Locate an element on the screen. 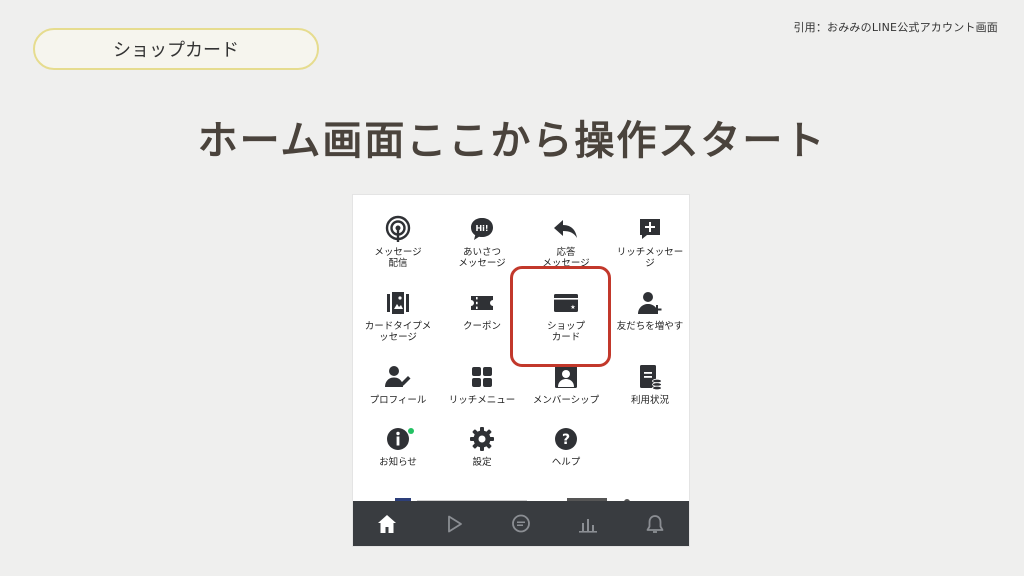  tab-timeline is located at coordinates (454, 524).